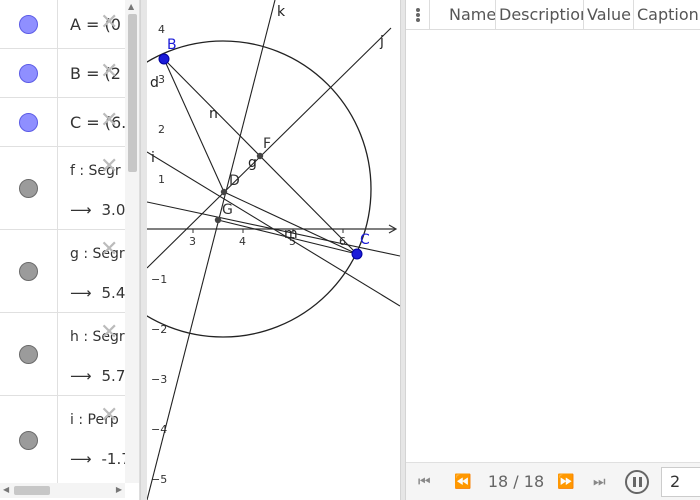 The height and width of the screenshot is (500, 700). What do you see at coordinates (281, 12) in the screenshot?
I see `line-label-k: k` at bounding box center [281, 12].